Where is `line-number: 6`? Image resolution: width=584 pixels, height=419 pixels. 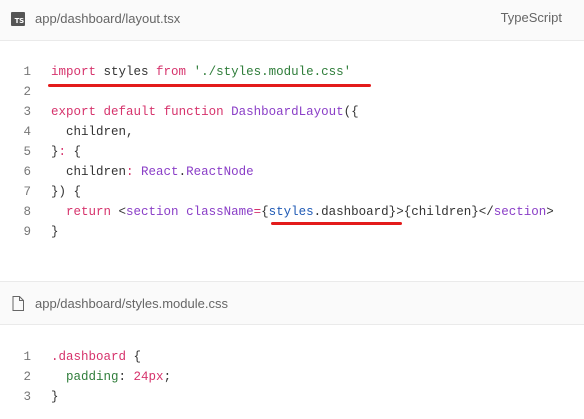 line-number: 6 is located at coordinates (27, 172).